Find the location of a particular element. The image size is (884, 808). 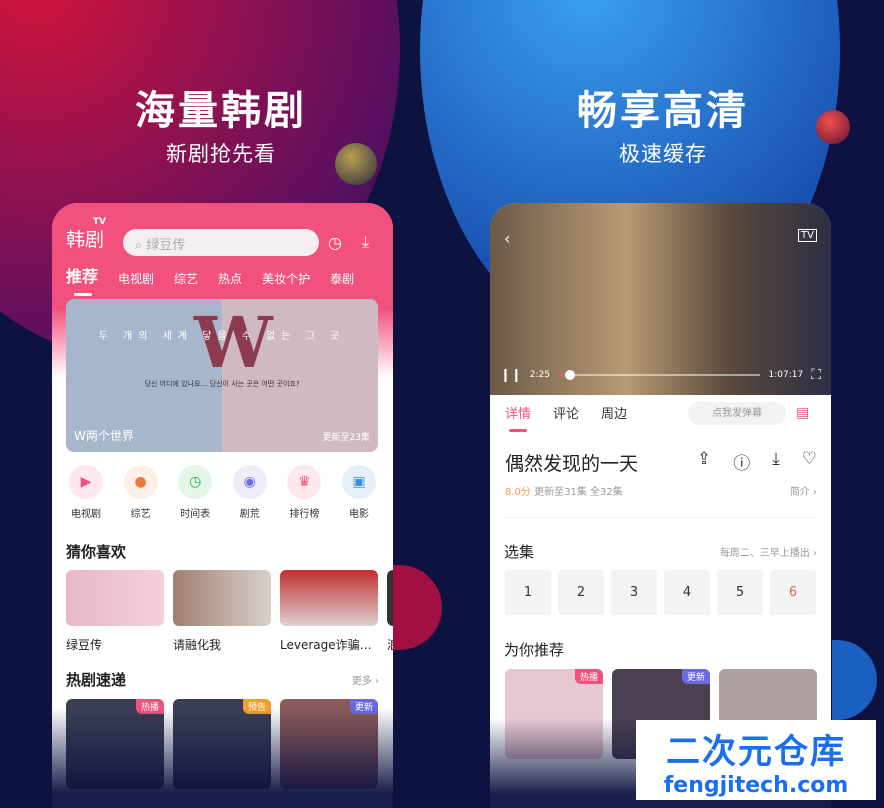

show-card: 浪 is located at coordinates (390, 611).